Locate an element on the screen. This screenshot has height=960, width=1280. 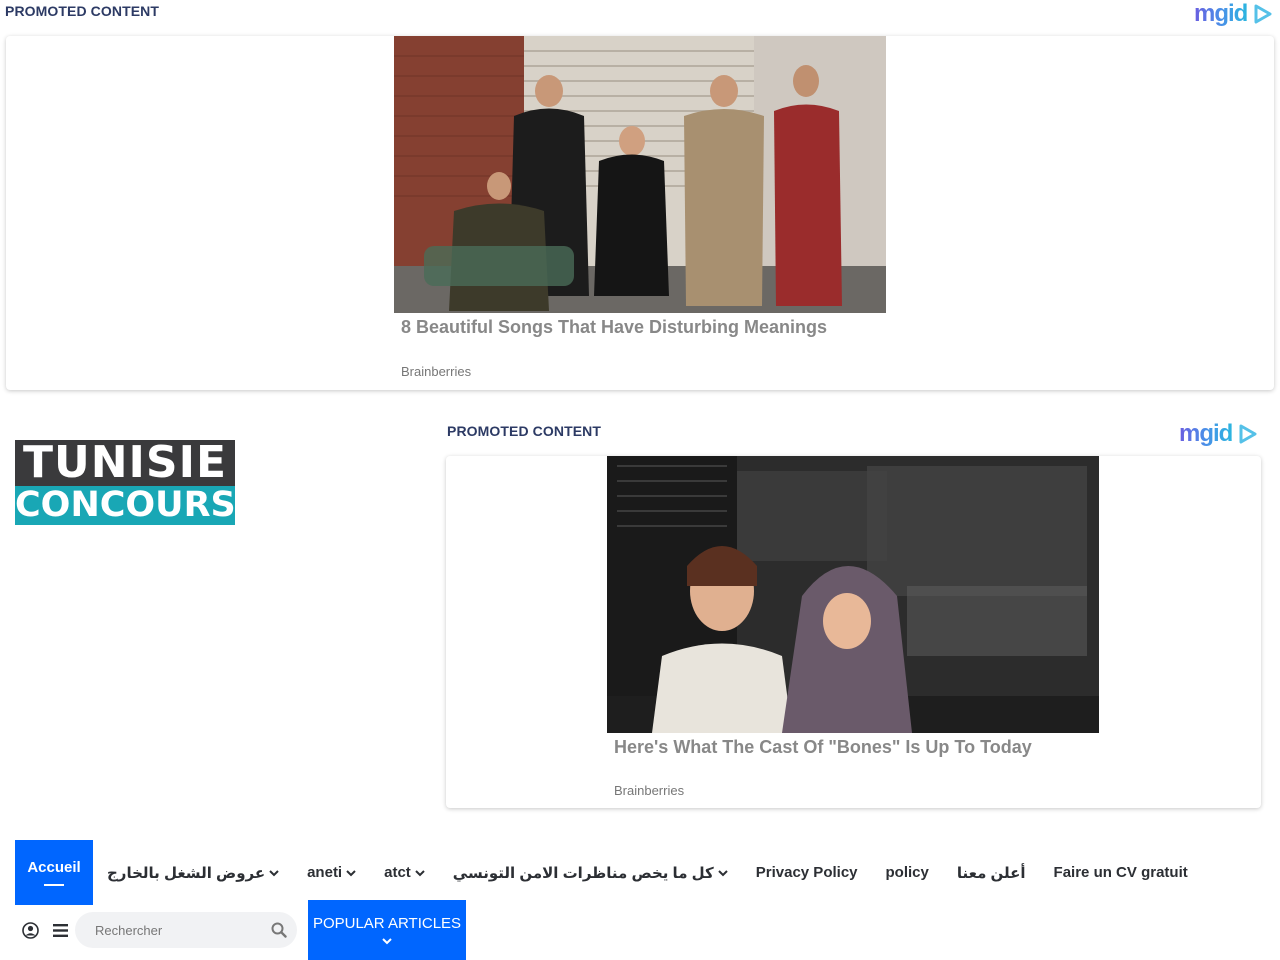
search-box is located at coordinates (186, 930).